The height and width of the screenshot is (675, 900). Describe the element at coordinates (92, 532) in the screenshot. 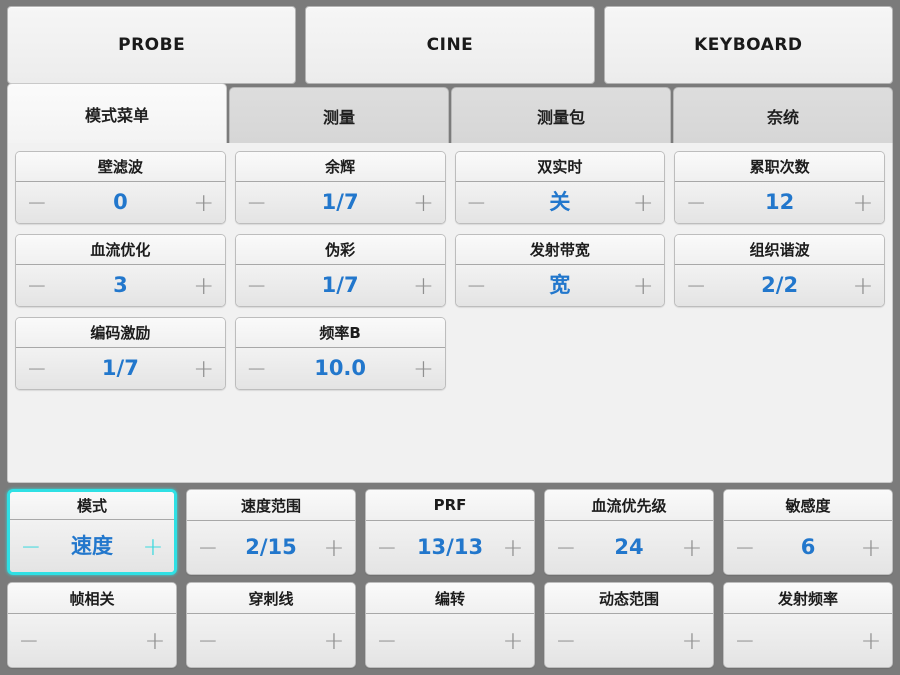

I see `param-cell: 模式 − 速度 +` at that location.